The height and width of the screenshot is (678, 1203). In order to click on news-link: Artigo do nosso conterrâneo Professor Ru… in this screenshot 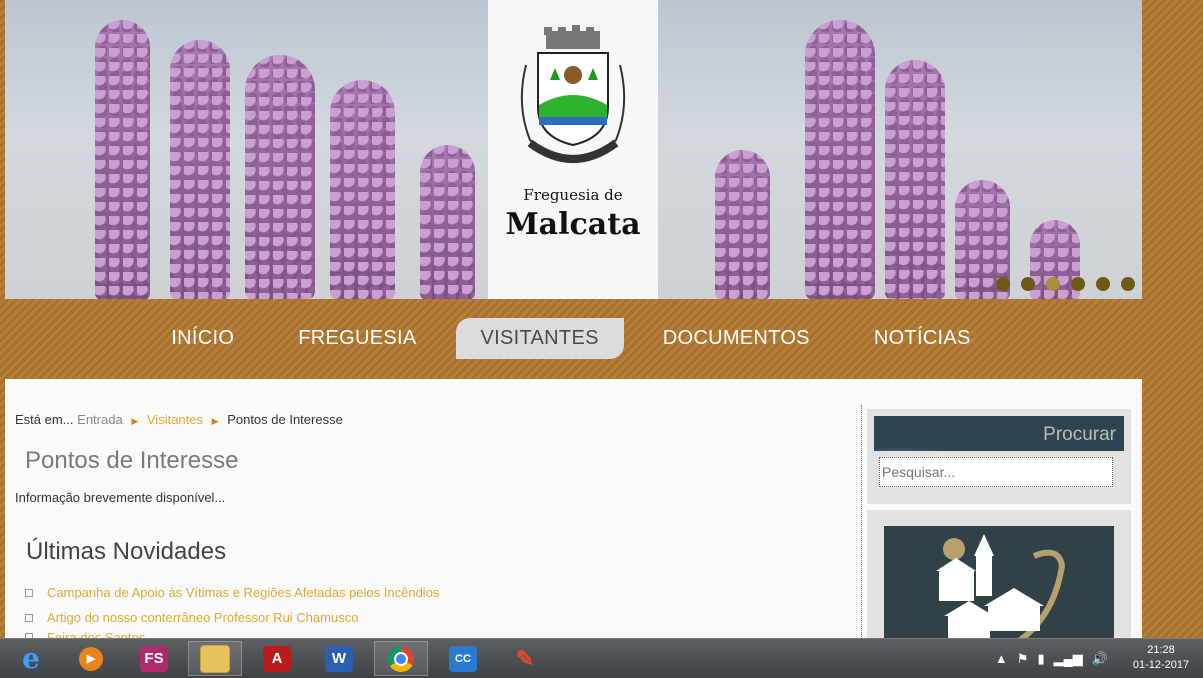, I will do `click(202, 617)`.